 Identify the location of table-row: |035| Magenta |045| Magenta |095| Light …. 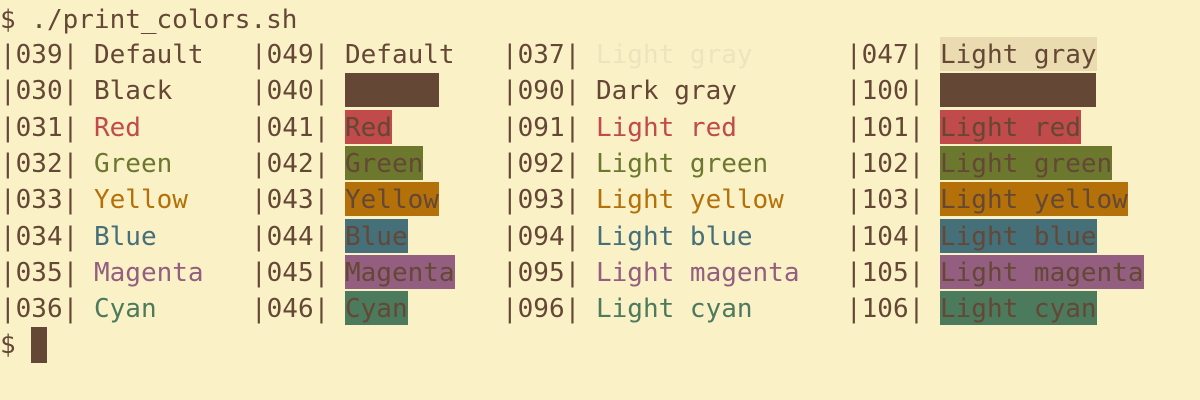
(600, 273).